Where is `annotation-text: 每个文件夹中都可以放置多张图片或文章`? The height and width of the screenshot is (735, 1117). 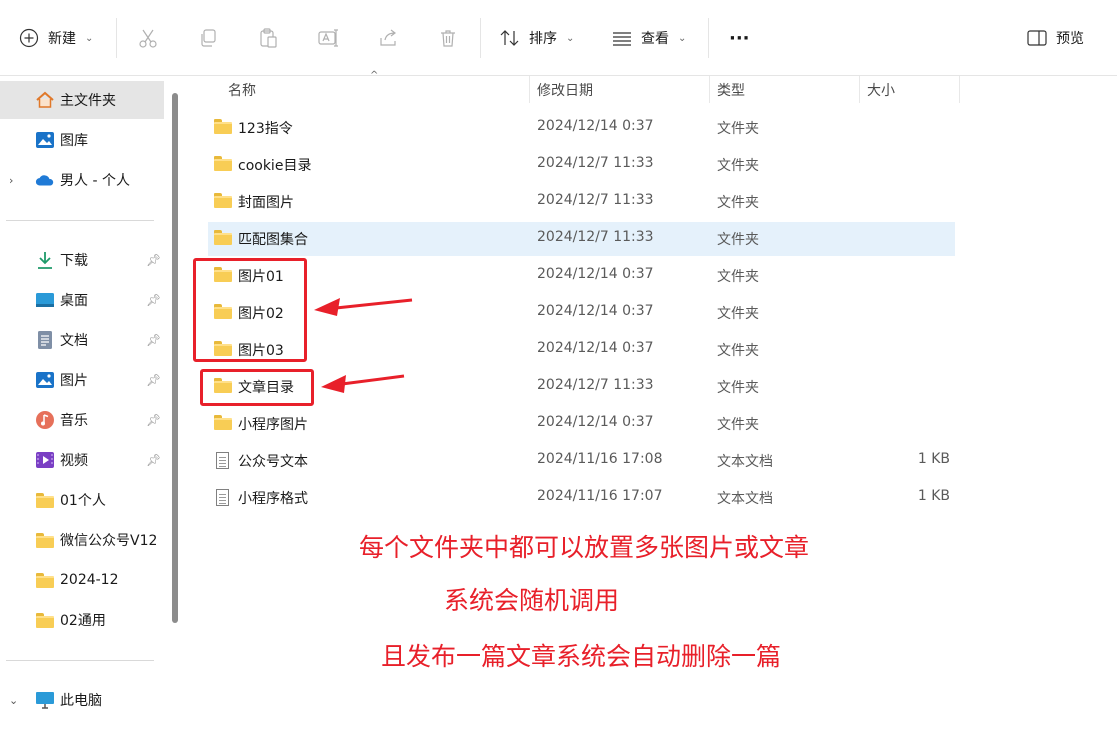
annotation-text: 每个文件夹中都可以放置多张图片或文章 is located at coordinates (584, 547).